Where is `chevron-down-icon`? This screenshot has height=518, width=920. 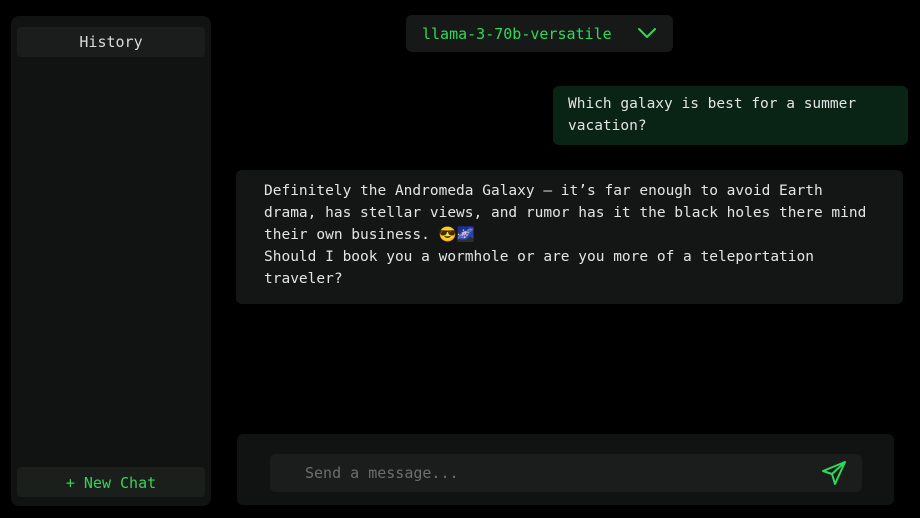 chevron-down-icon is located at coordinates (647, 33).